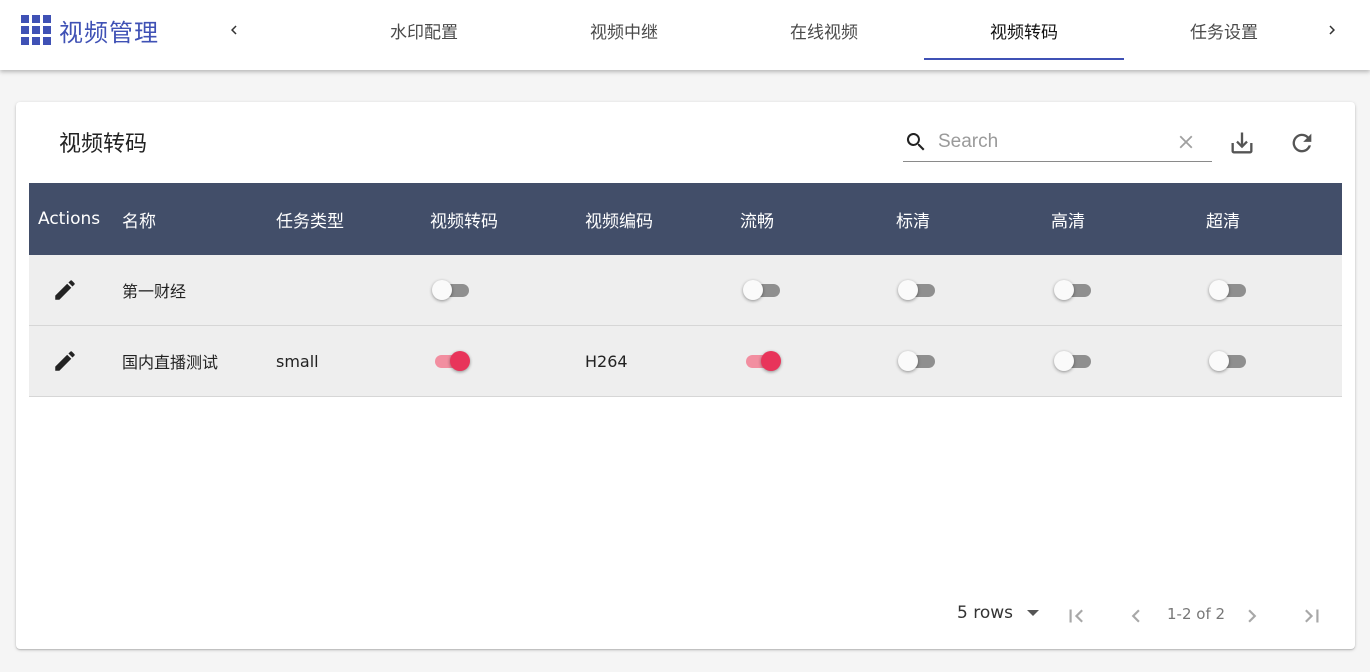  I want to click on previous-page-button, so click(1136, 616).